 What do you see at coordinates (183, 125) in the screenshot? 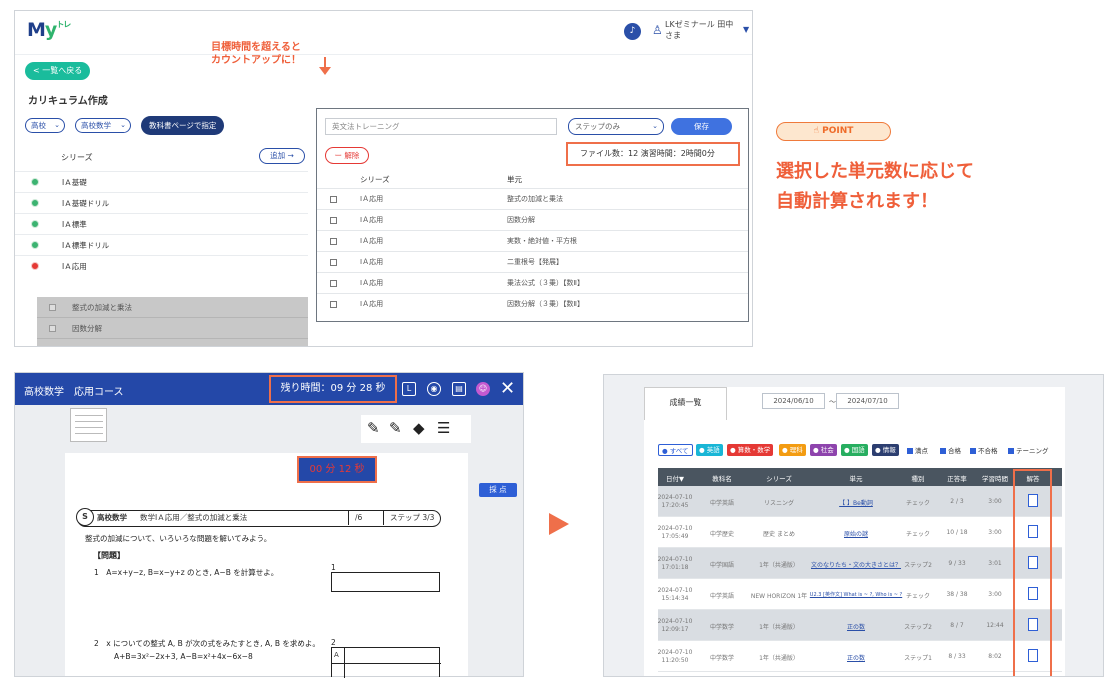
I see `textbook-page-button: 教科書ページで指定` at bounding box center [183, 125].